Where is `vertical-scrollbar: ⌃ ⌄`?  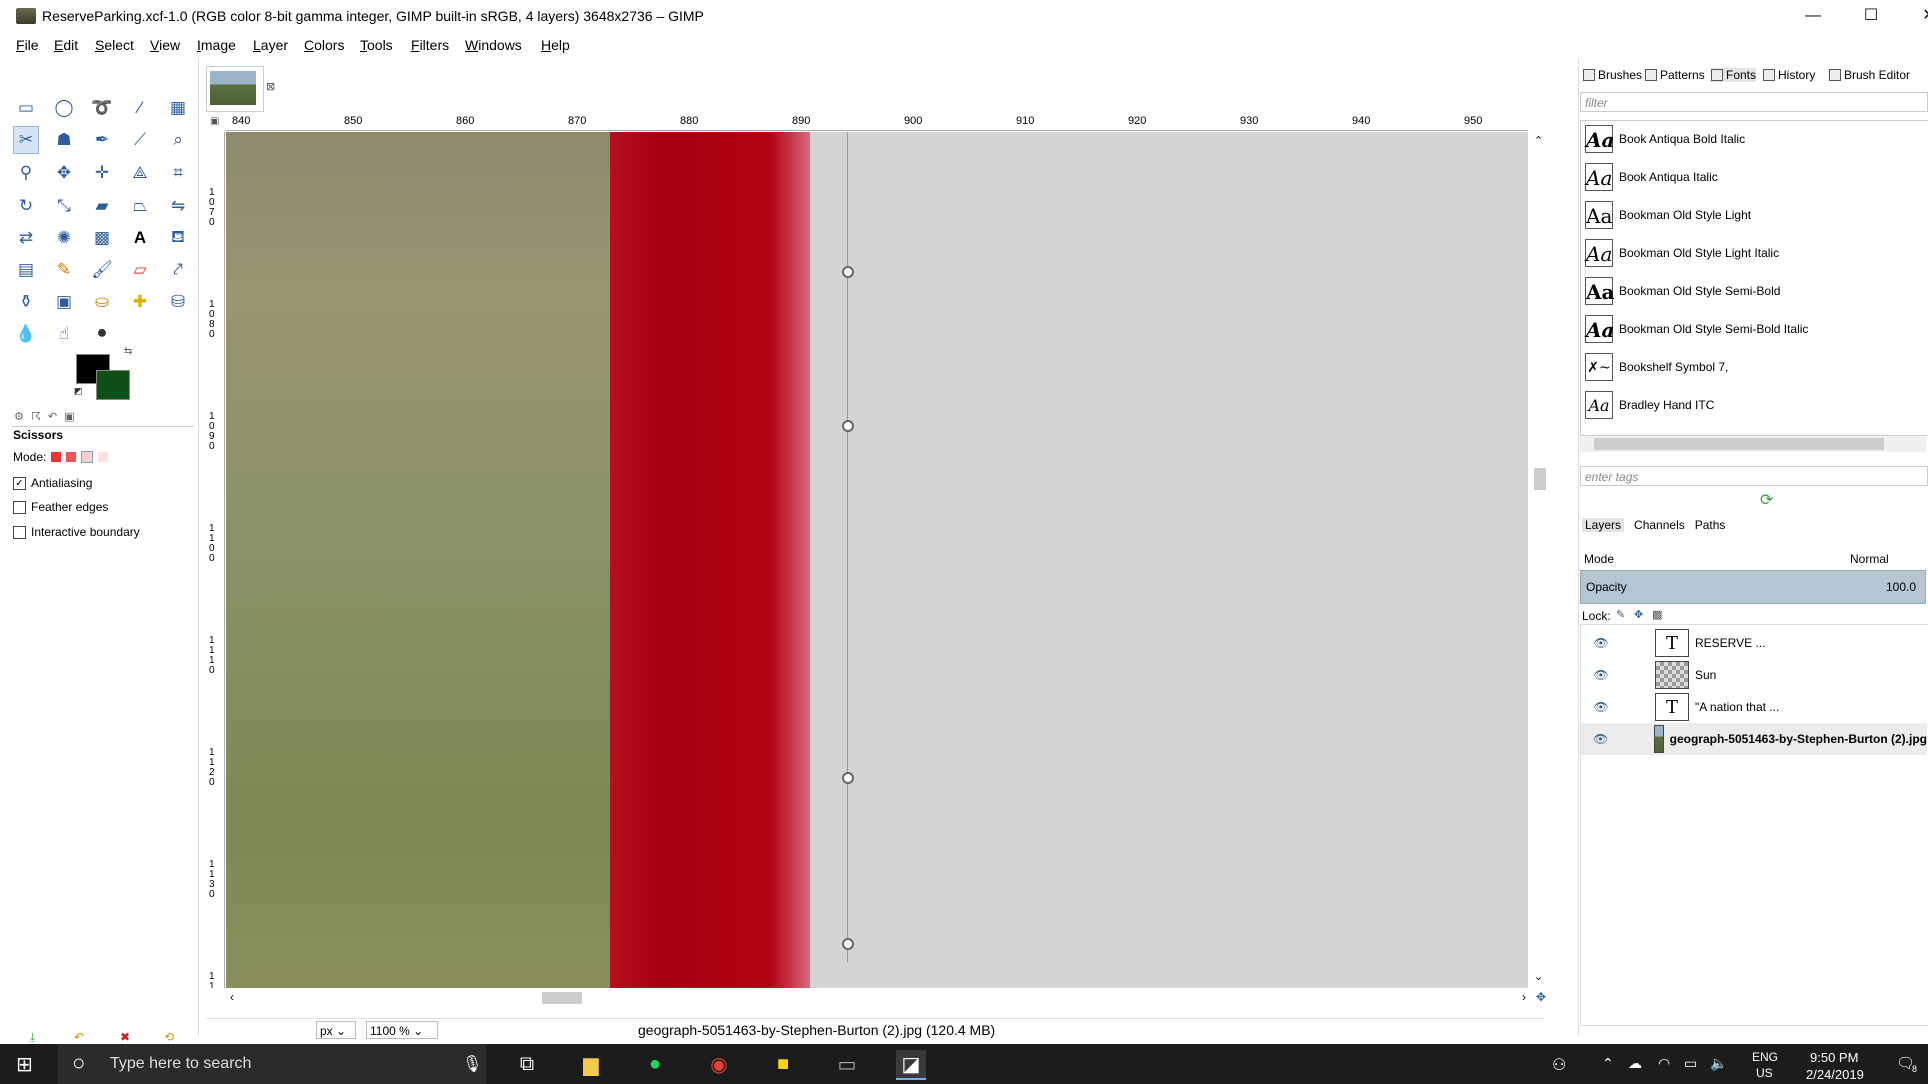
vertical-scrollbar: ⌃ ⌄ is located at coordinates (1540, 560).